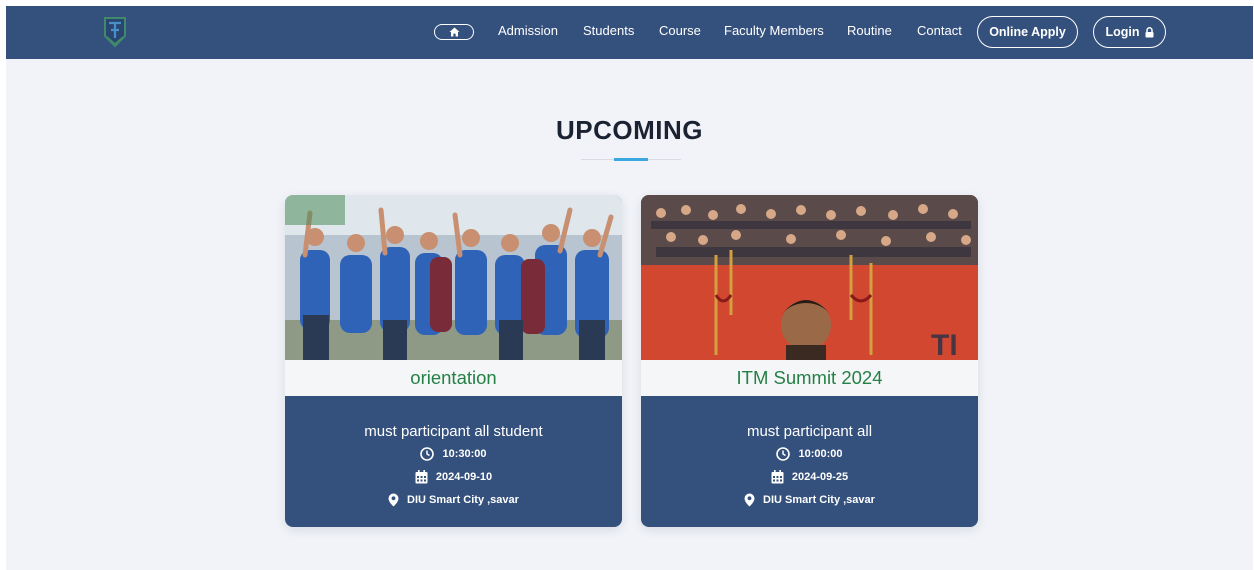 This screenshot has height=570, width=1254. What do you see at coordinates (809, 431) in the screenshot?
I see `event-description: must participant all` at bounding box center [809, 431].